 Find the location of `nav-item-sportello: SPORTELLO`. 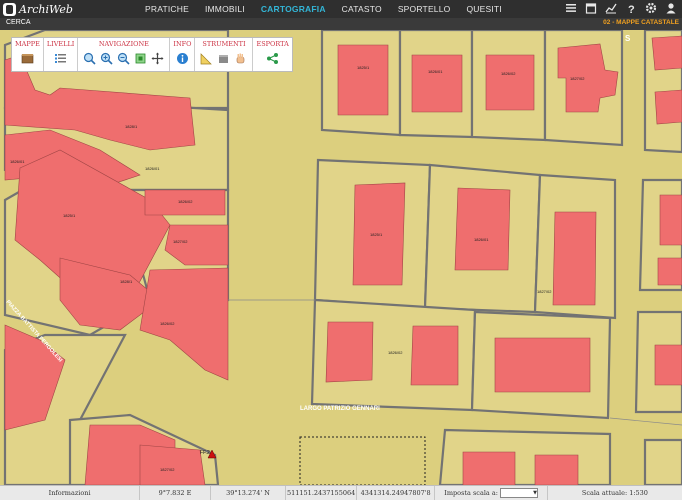

nav-item-sportello: SPORTELLO is located at coordinates (424, 9).